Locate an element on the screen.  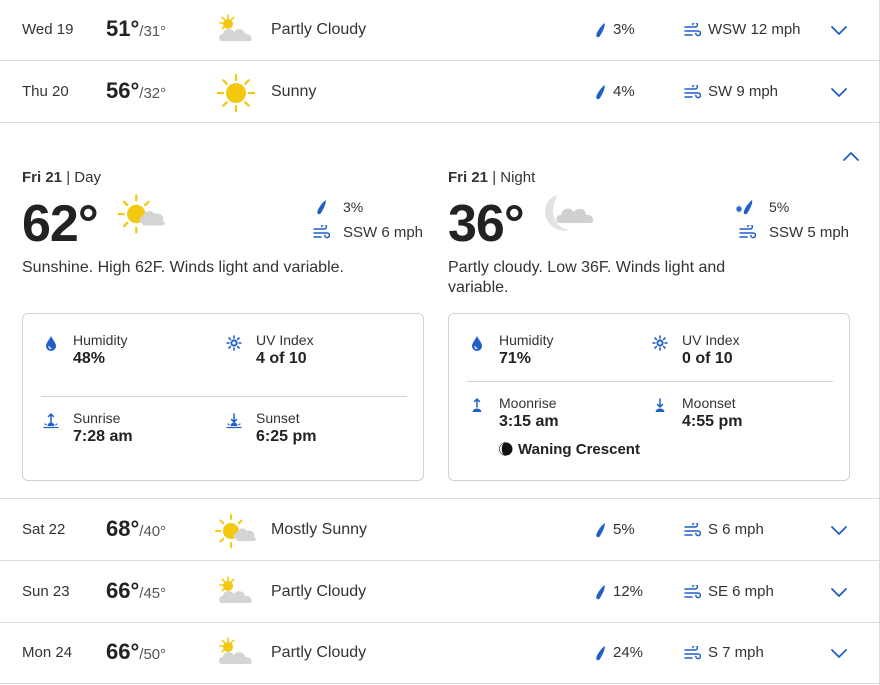
humidity-icon is located at coordinates (51, 343).